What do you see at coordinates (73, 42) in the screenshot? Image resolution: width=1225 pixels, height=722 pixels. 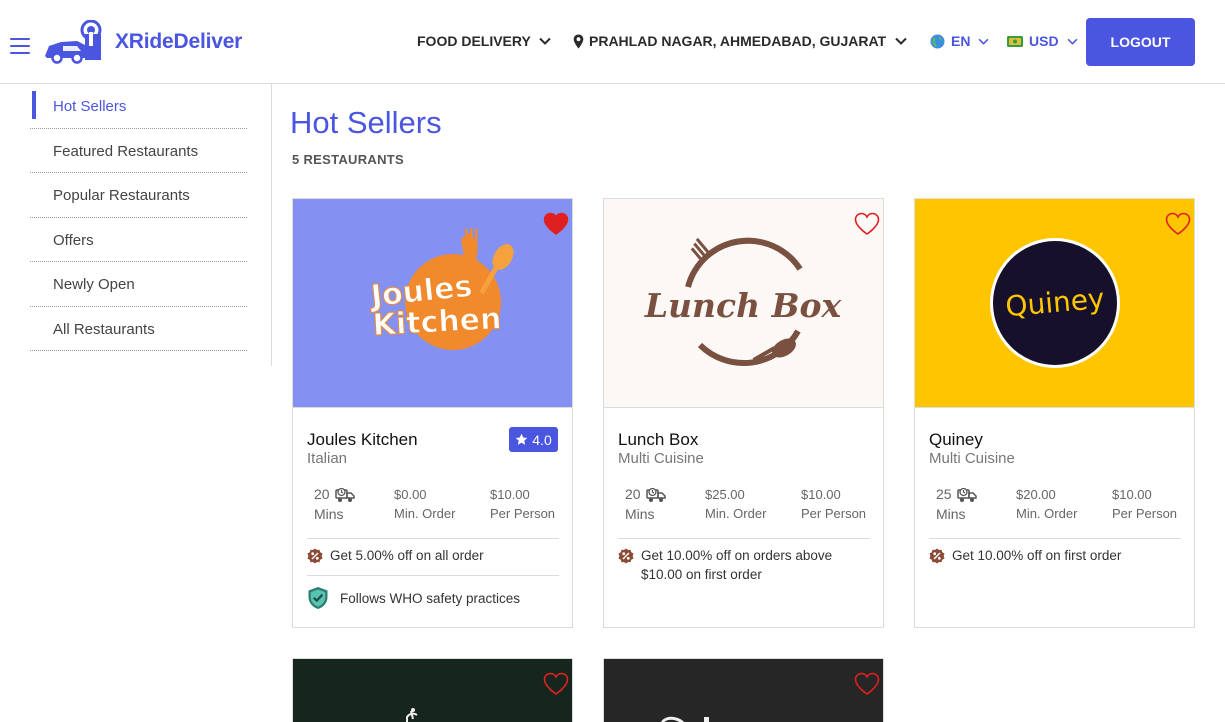 I see `delivery-truck-logo-icon` at bounding box center [73, 42].